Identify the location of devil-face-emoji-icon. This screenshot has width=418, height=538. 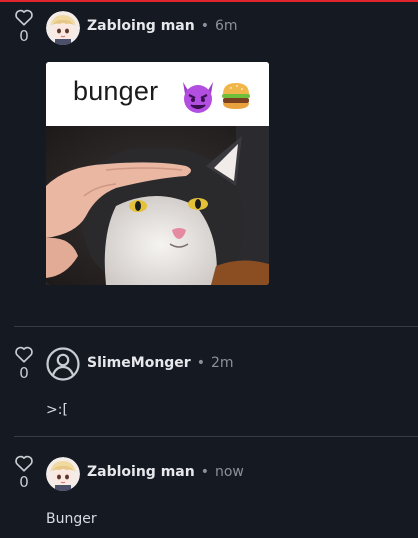
(198, 97).